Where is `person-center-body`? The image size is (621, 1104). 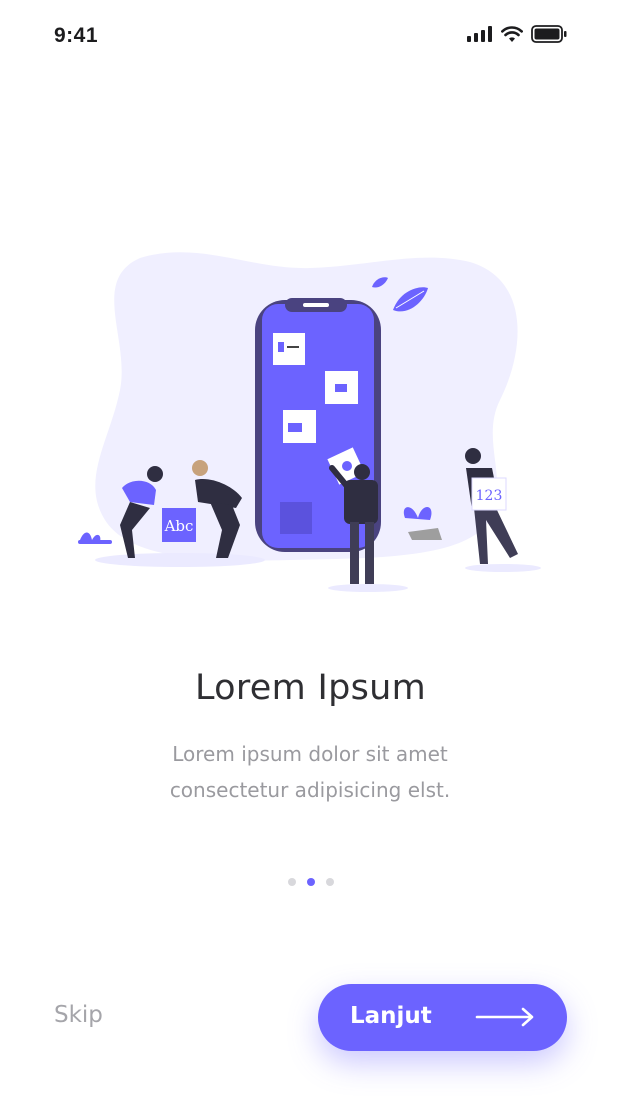
person-center-body is located at coordinates (361, 502).